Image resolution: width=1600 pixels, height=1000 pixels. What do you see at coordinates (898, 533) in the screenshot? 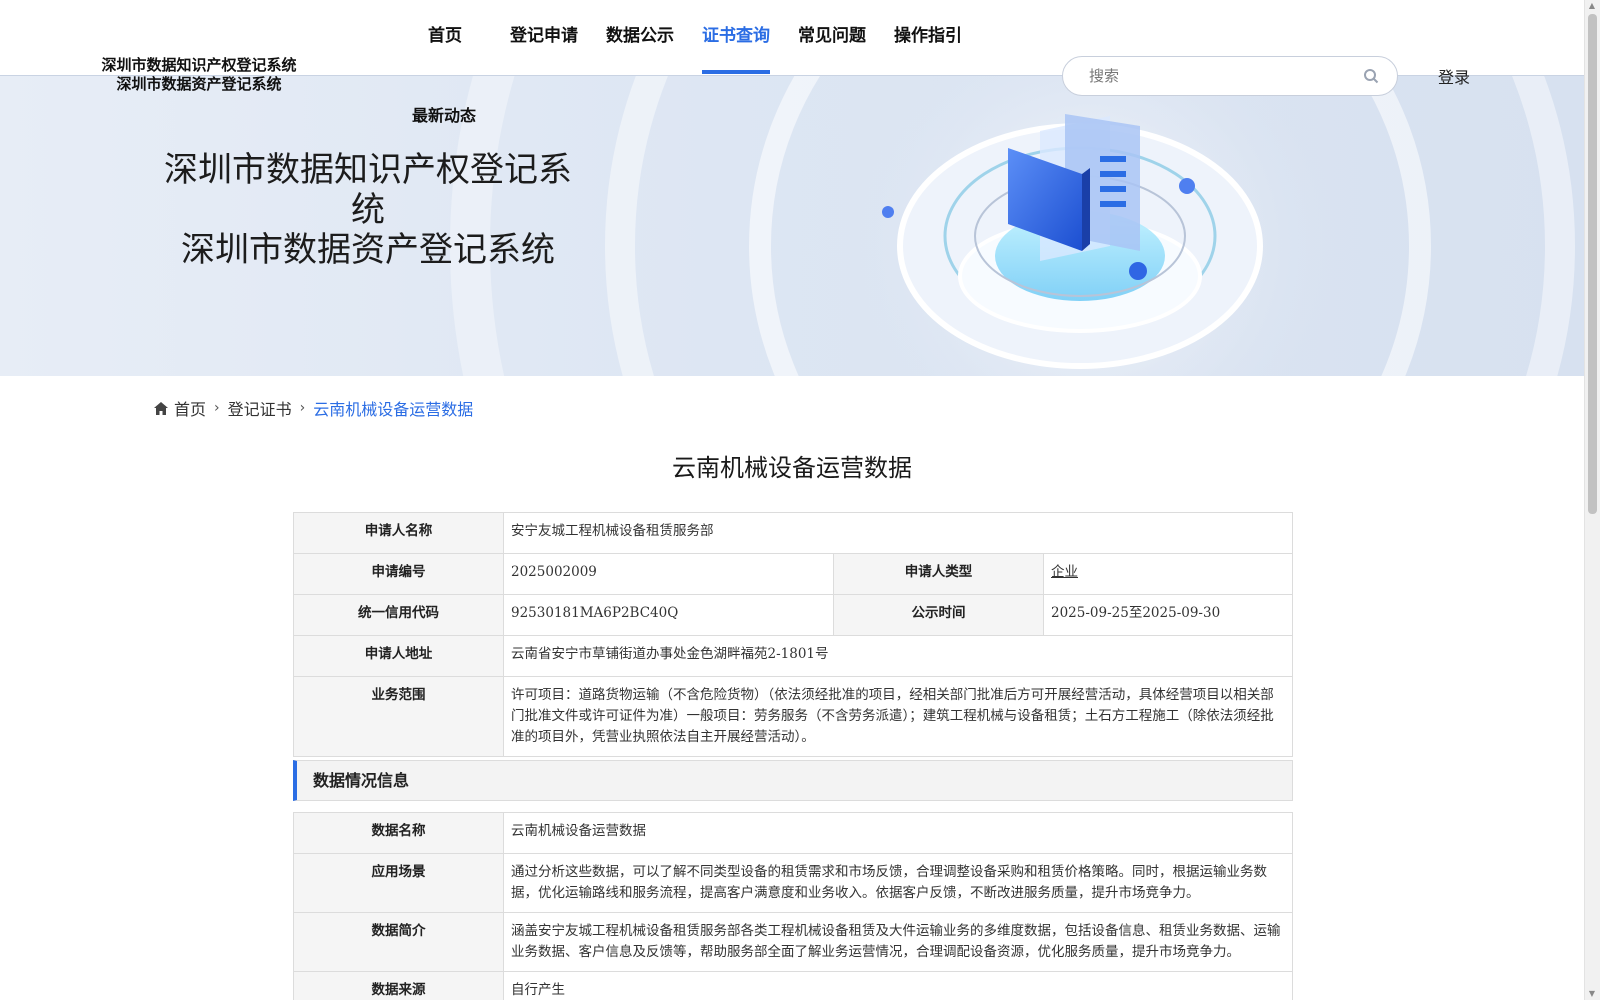
I see `applicant-name-value: 安宁友城工程机械设备租赁服务部` at bounding box center [898, 533].